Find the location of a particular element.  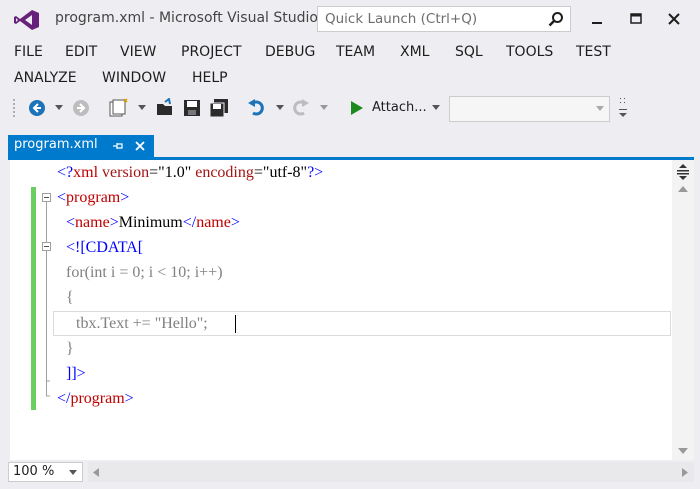

outline-guide is located at coordinates (48, 299).